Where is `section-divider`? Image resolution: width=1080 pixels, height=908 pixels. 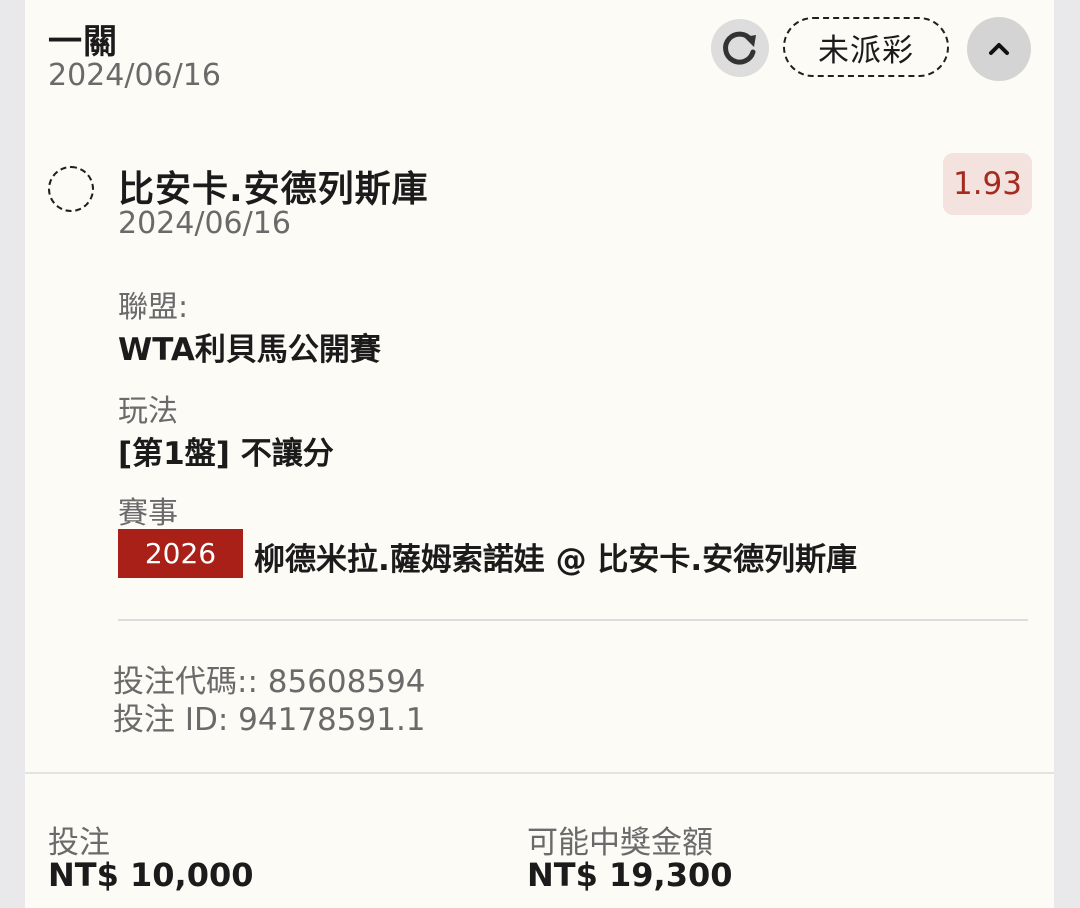
section-divider is located at coordinates (539, 773).